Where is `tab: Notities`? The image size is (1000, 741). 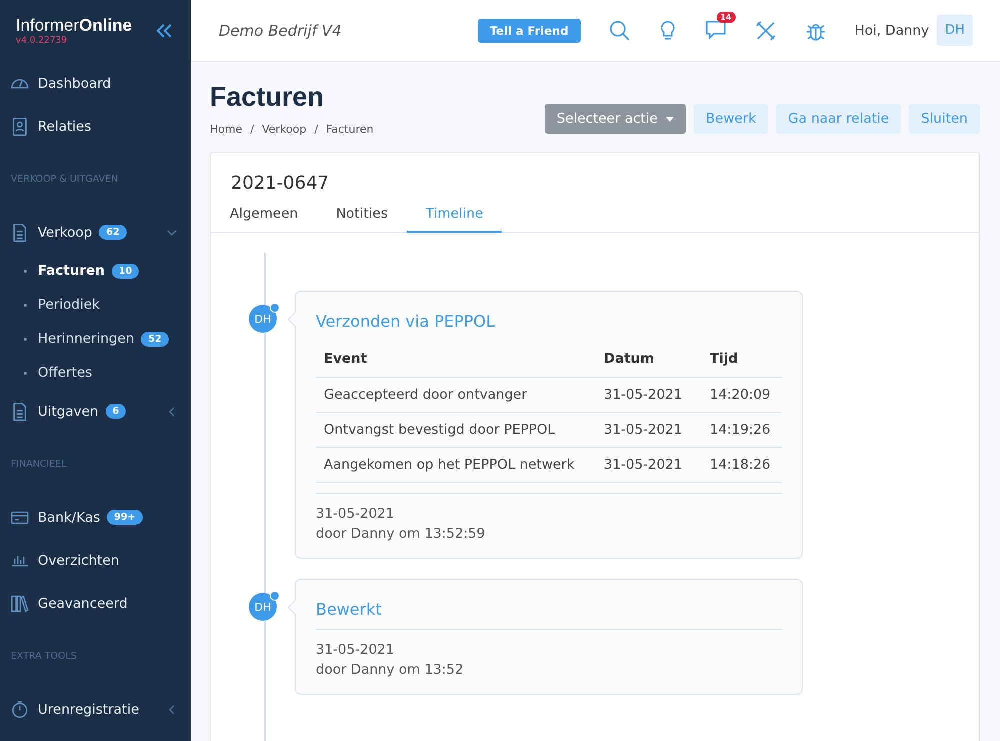 tab: Notities is located at coordinates (362, 217).